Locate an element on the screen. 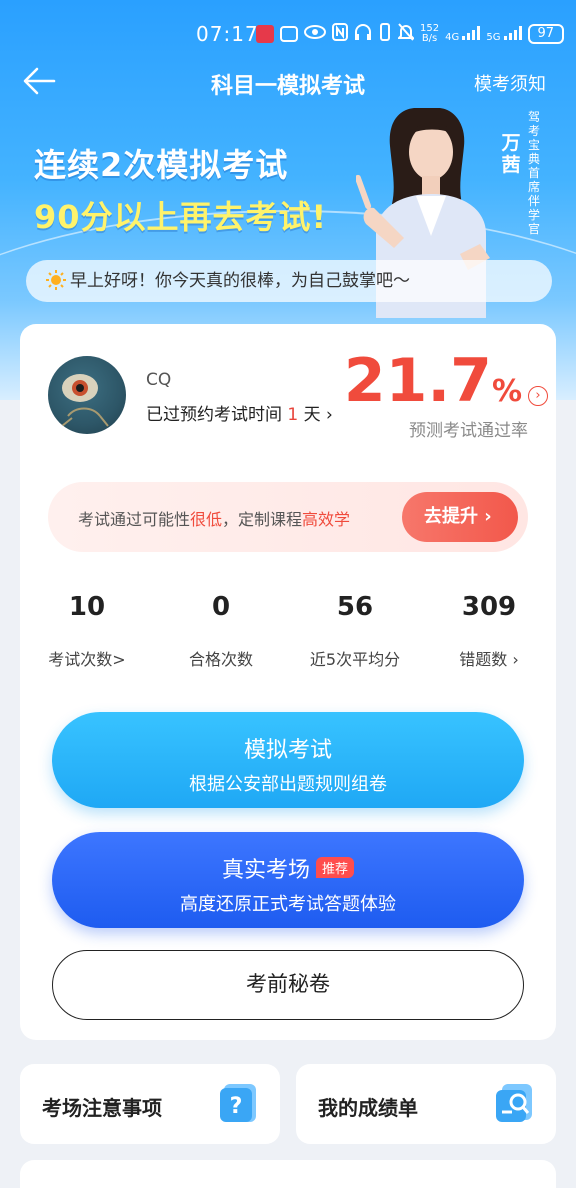  stat-exam-count: 10 考试次数> is located at coordinates (87, 637).